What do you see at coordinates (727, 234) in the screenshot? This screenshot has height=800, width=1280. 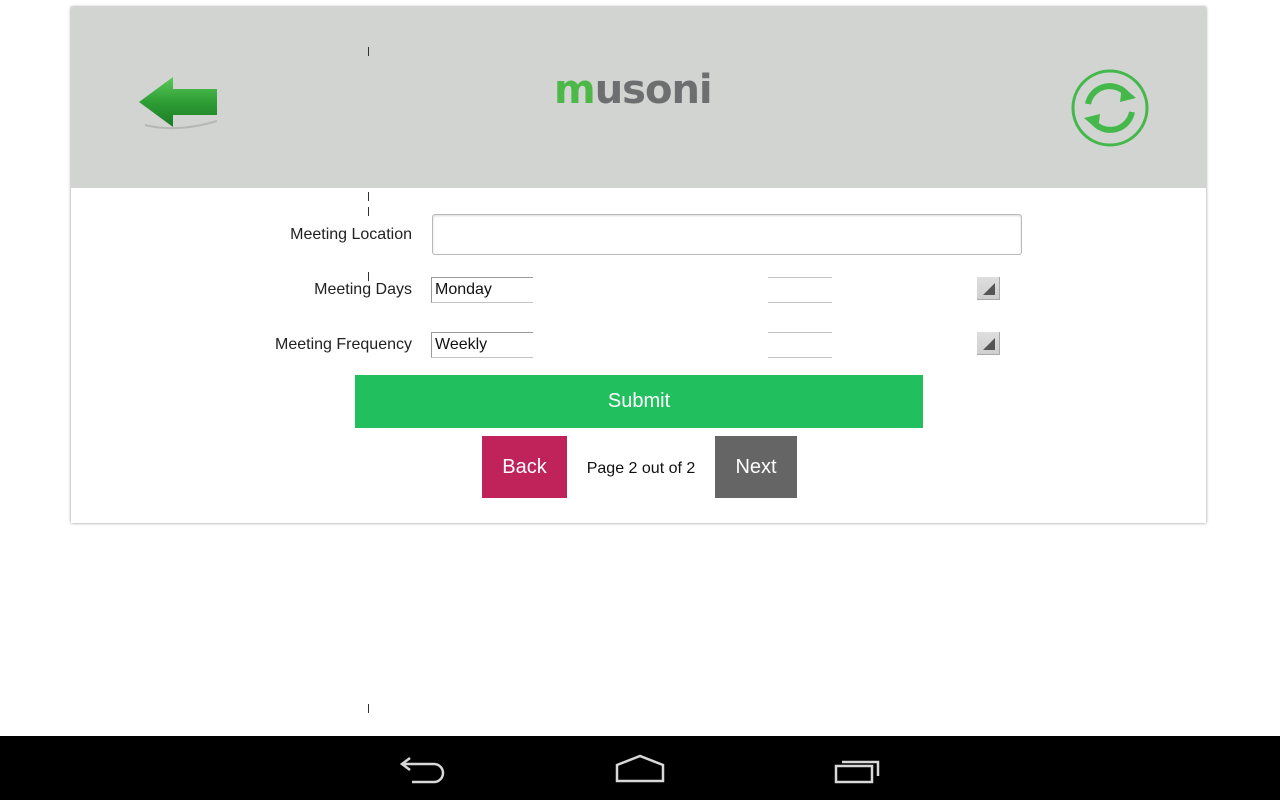 I see `meeting-location-input` at bounding box center [727, 234].